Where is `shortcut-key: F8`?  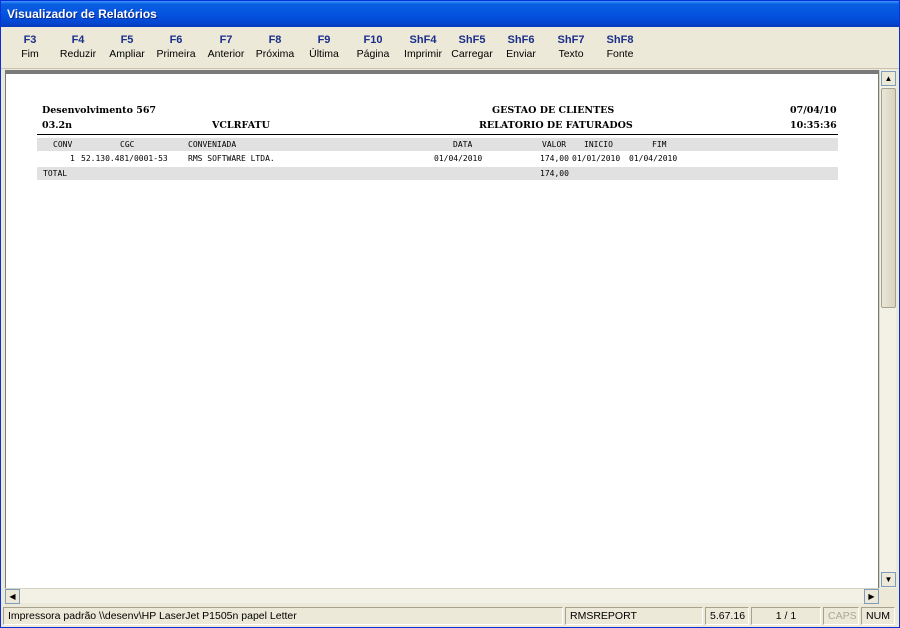
shortcut-key: F8 is located at coordinates (275, 40).